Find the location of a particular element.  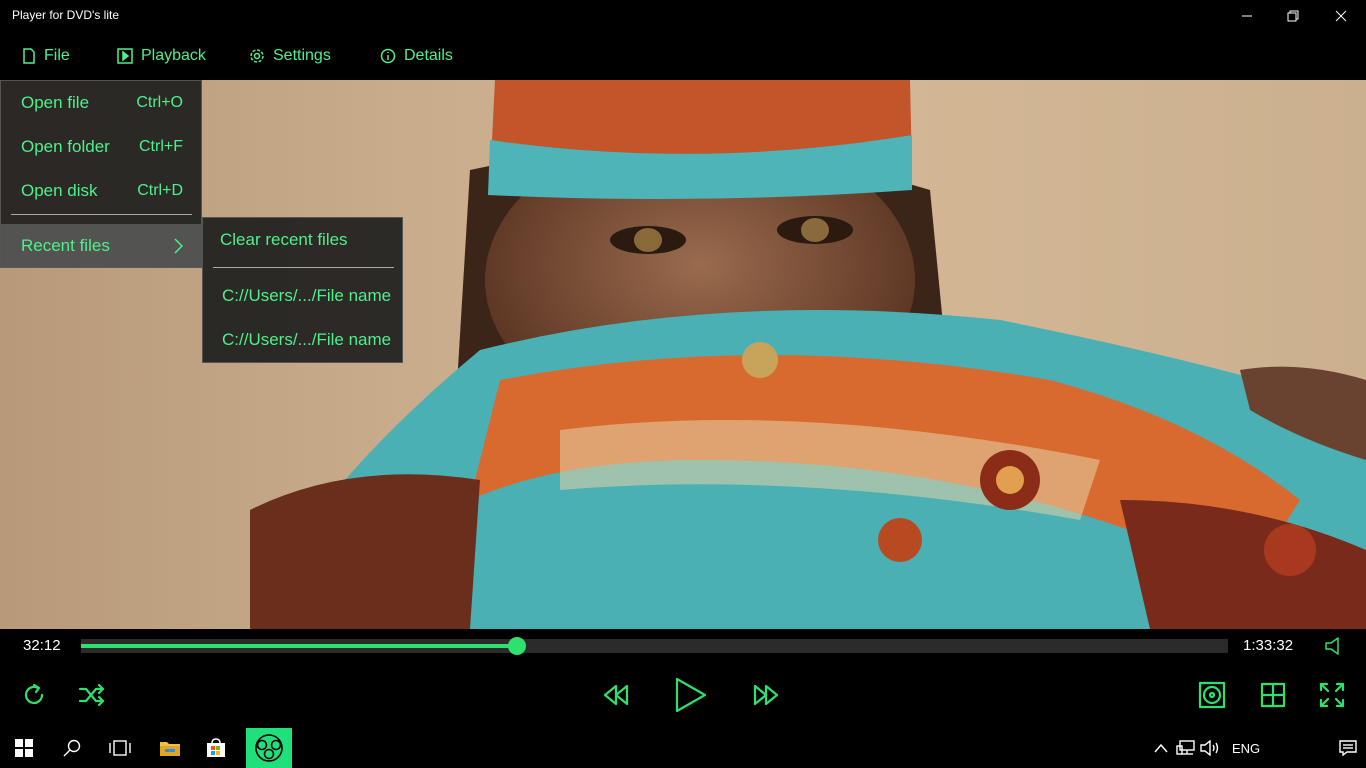

fullscreen-icon is located at coordinates (1332, 695).